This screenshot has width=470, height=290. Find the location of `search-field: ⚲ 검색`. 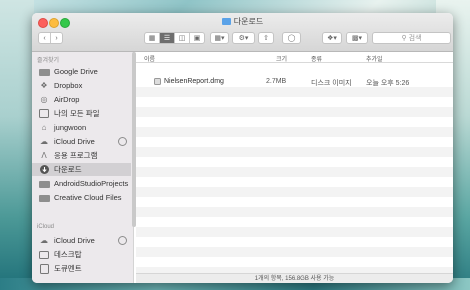

search-field: ⚲ 검색 is located at coordinates (411, 38).